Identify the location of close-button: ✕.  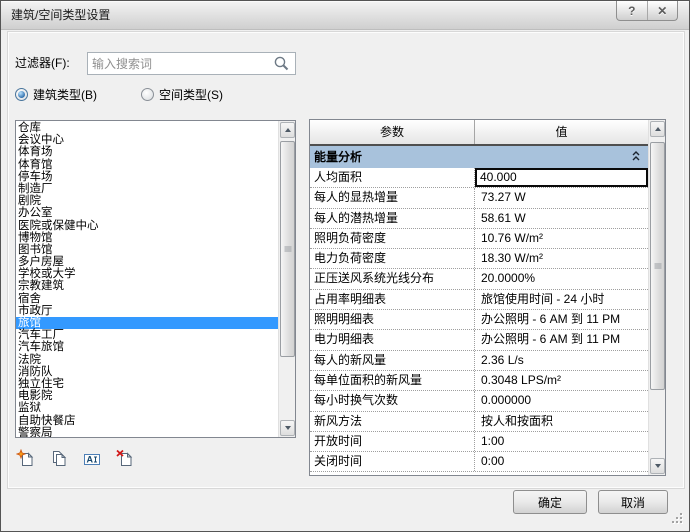
(662, 10).